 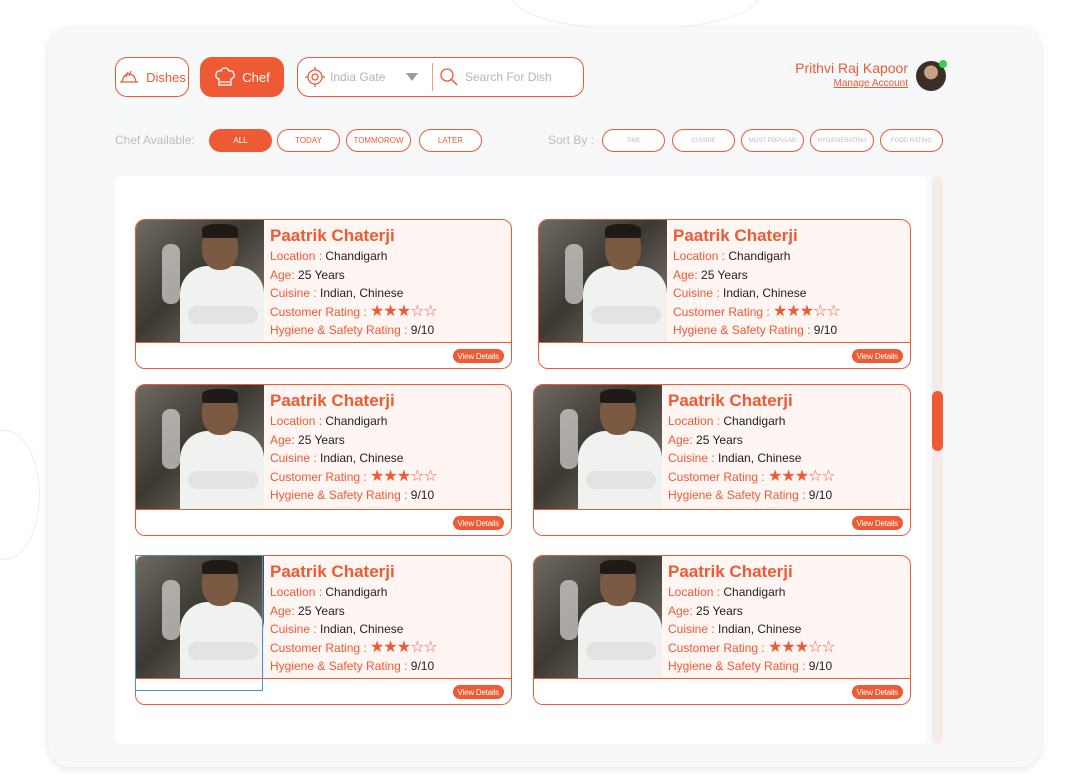 I want to click on age-label: Age:, so click(x=282, y=274).